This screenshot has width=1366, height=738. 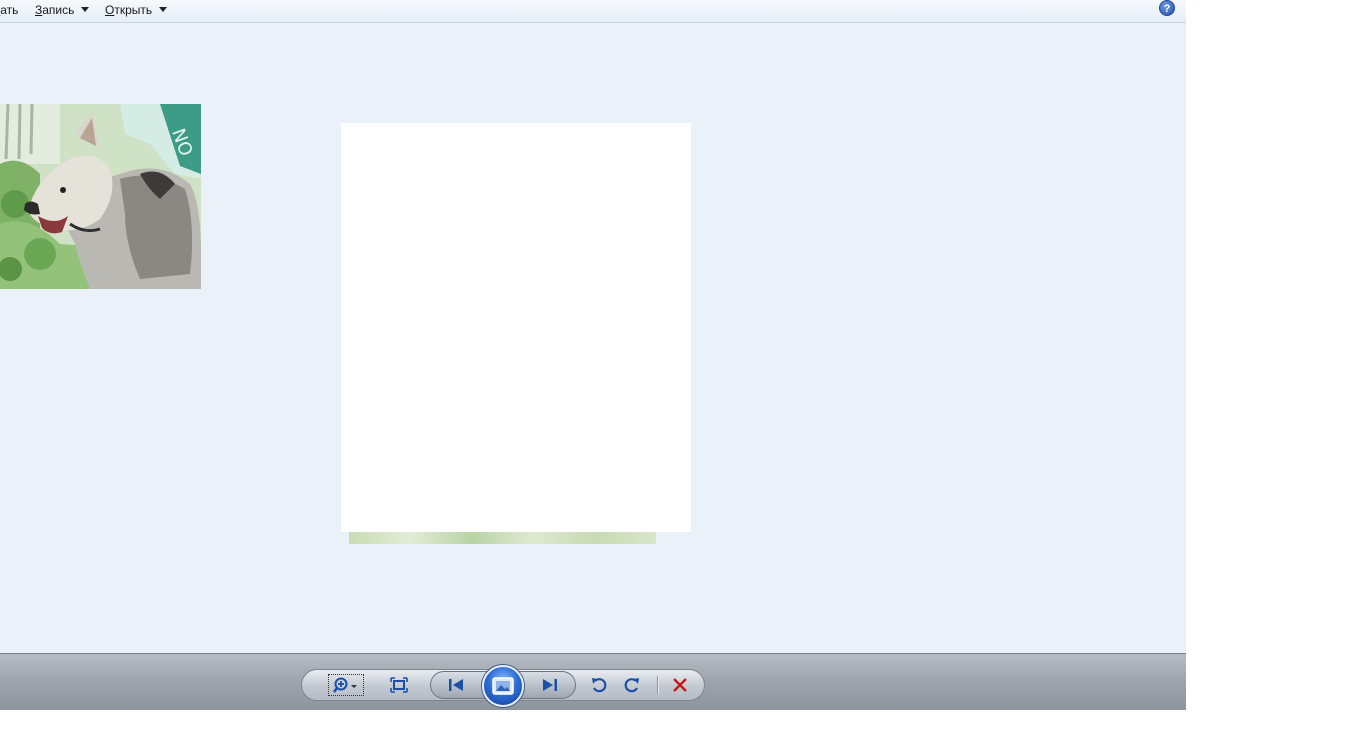 I want to click on rotate-clockwise-button, so click(x=632, y=685).